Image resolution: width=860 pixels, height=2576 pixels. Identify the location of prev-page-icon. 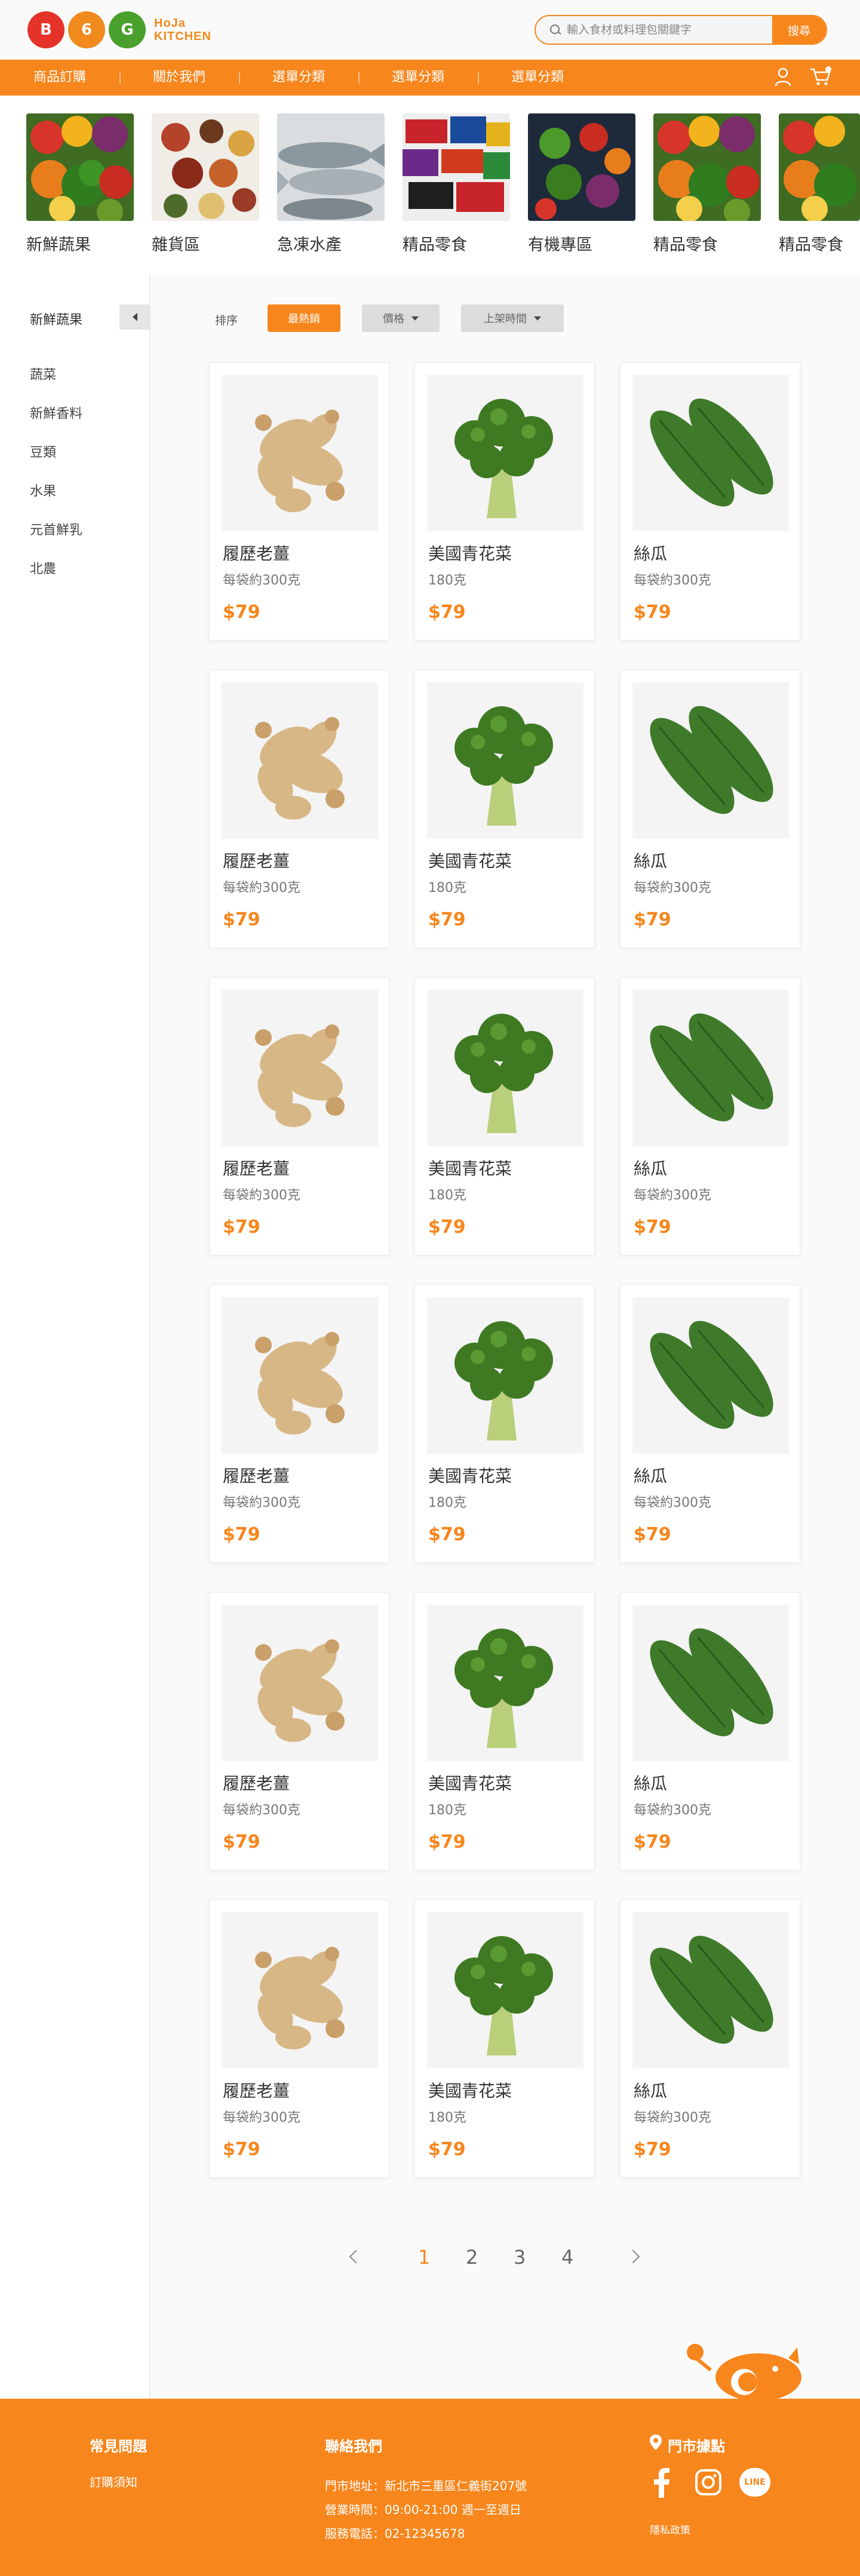
(356, 2256).